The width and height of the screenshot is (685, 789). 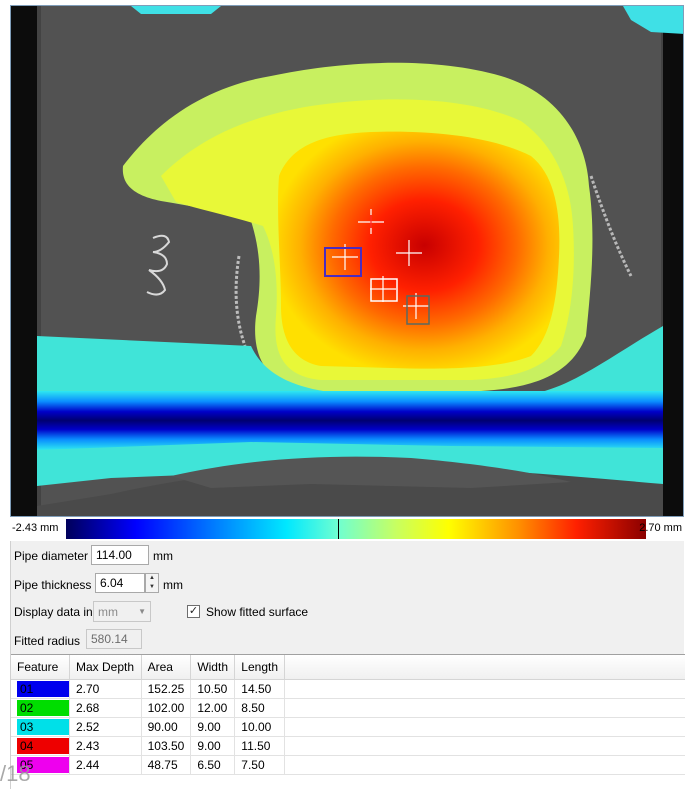 What do you see at coordinates (173, 585) in the screenshot?
I see `pipe-thickness-unit: mm` at bounding box center [173, 585].